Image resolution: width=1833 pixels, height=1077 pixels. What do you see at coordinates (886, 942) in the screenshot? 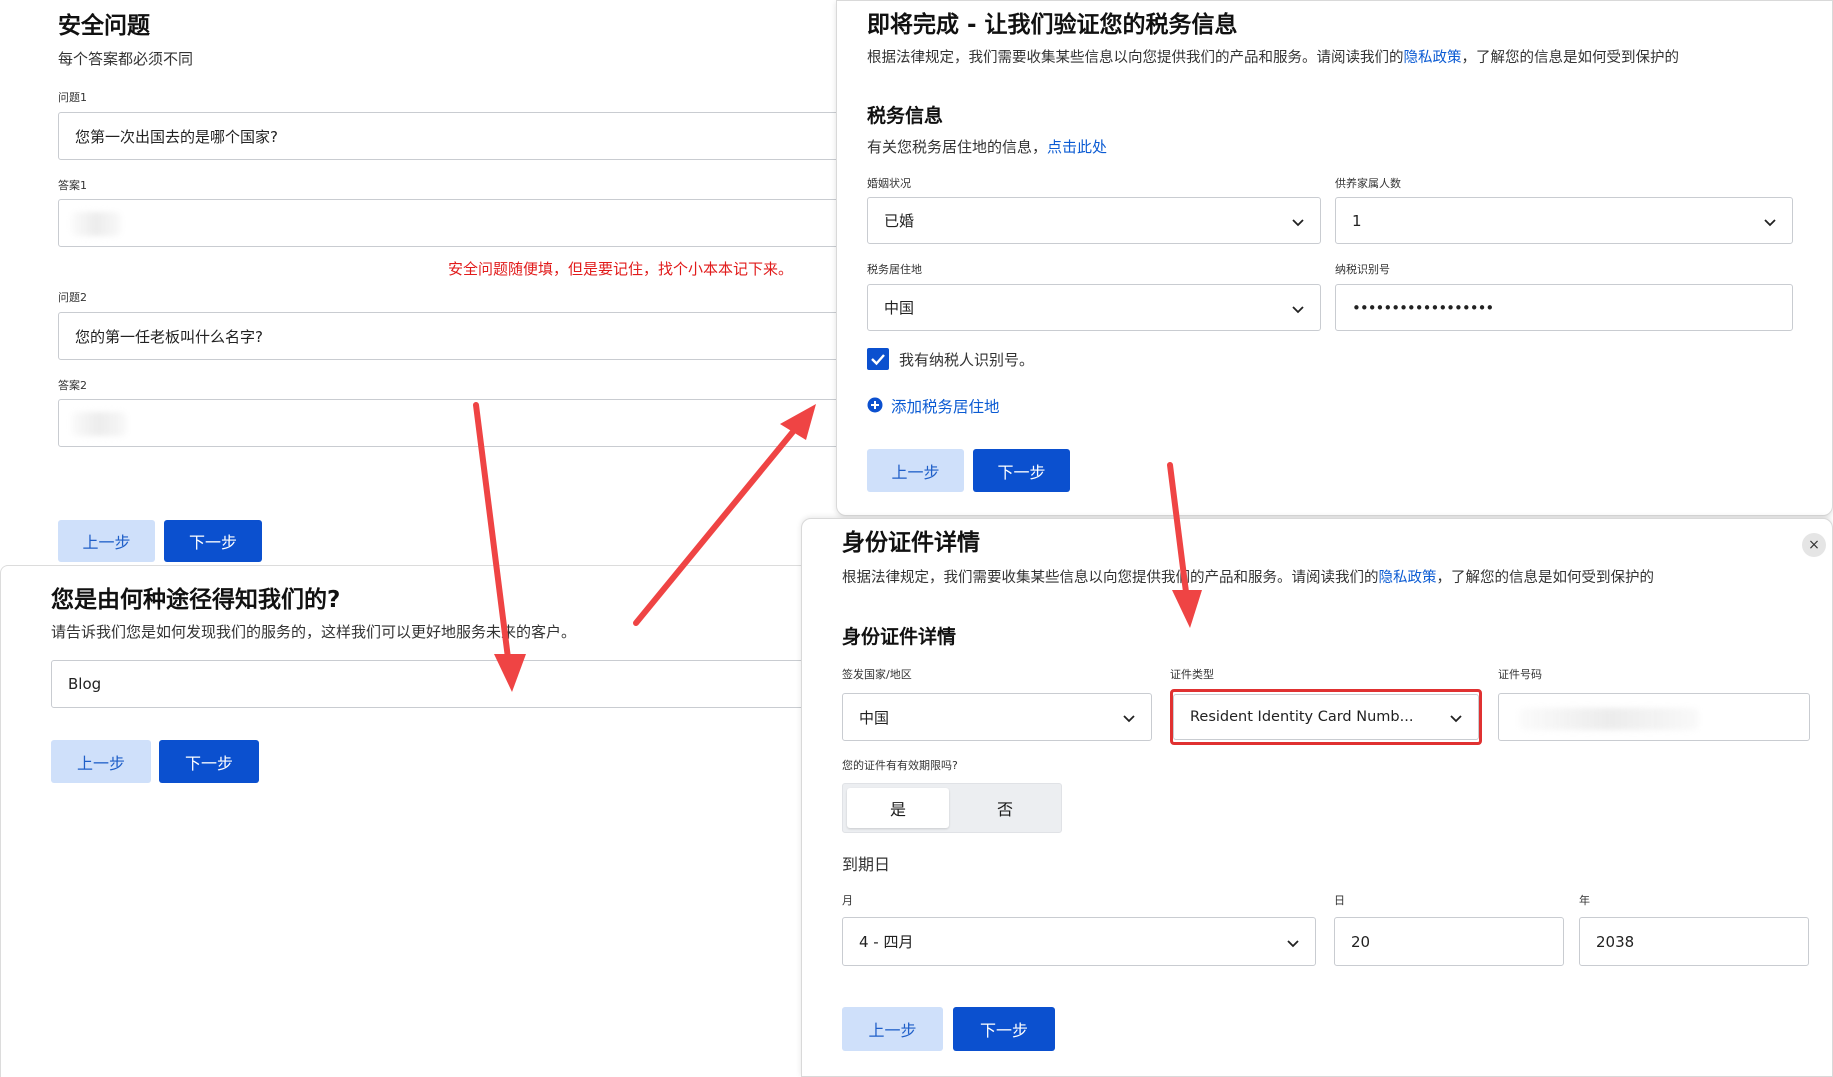
I see `month-value: 4 - 四月` at bounding box center [886, 942].